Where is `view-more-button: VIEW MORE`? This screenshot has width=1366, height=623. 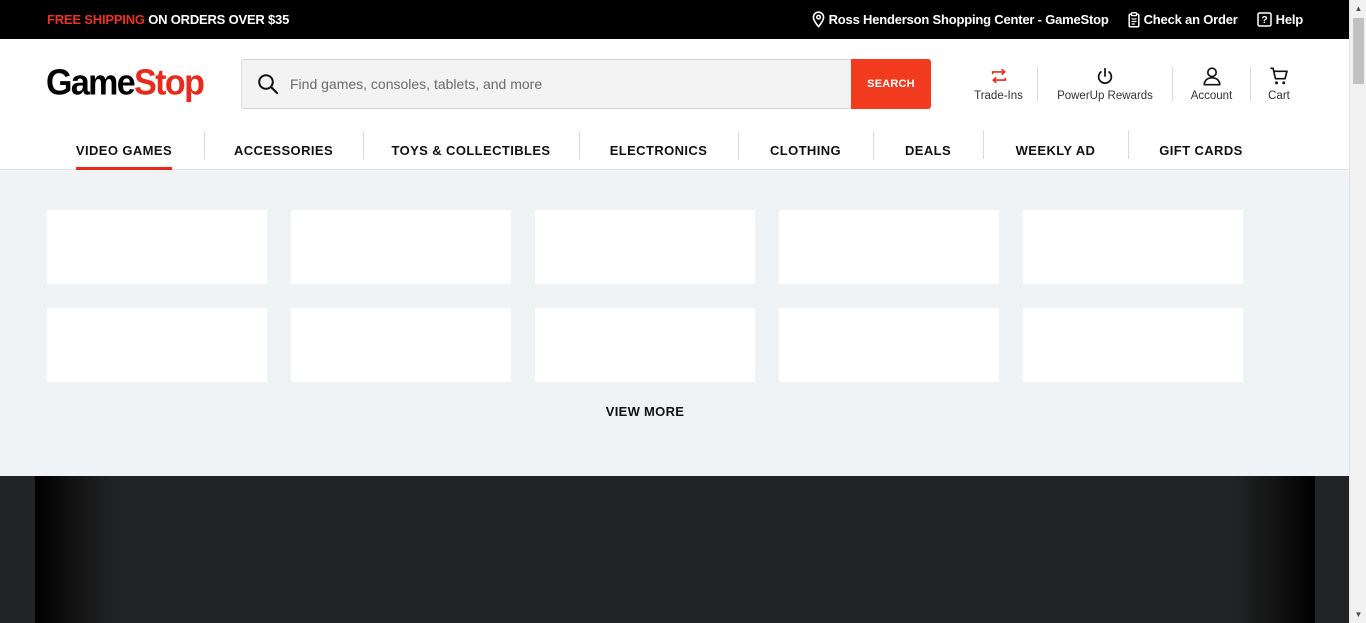
view-more-button: VIEW MORE is located at coordinates (645, 411).